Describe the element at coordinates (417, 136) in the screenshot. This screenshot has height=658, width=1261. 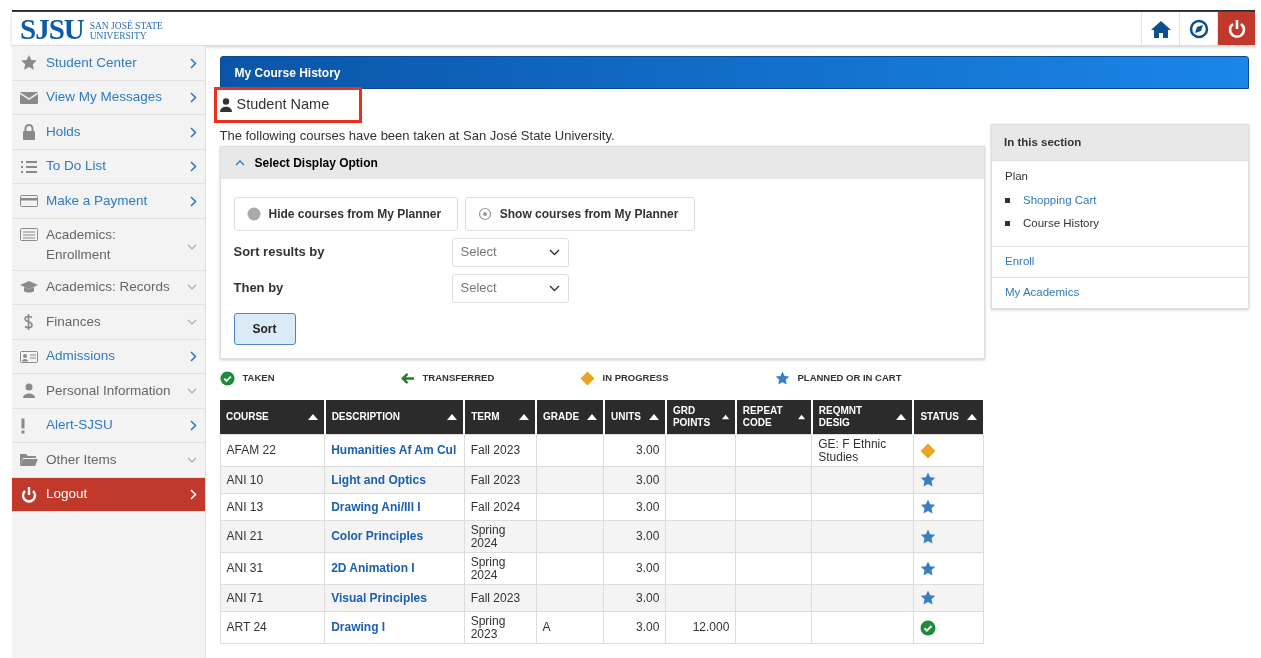
I see `intro-text: The following courses have been taken at San José State University.` at that location.